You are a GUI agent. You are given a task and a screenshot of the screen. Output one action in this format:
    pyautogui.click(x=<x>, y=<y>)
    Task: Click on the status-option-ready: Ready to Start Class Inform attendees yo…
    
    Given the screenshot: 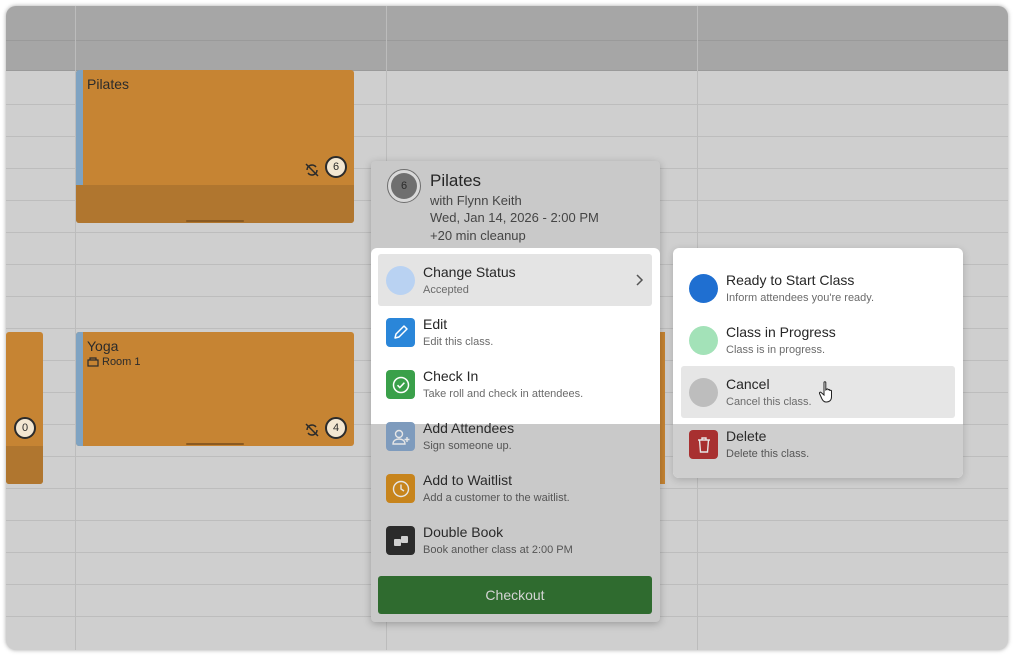 What is the action you would take?
    pyautogui.click(x=818, y=288)
    